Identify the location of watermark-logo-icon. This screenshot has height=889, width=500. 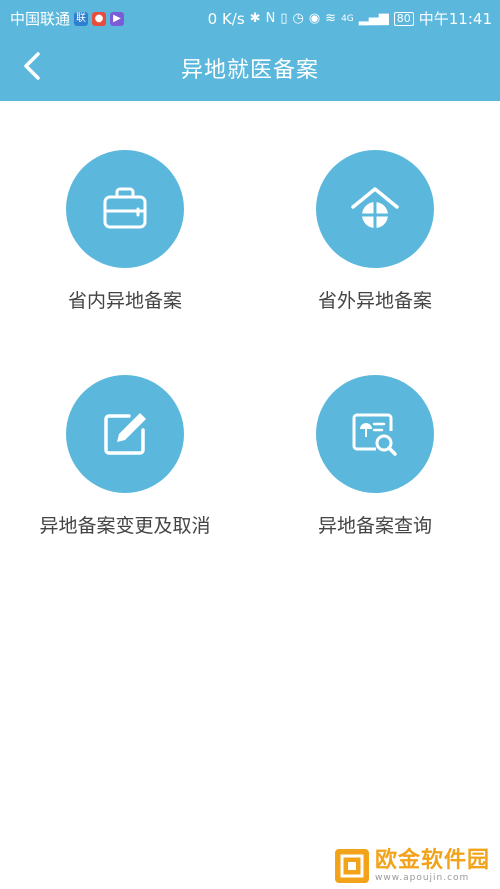
(351, 866).